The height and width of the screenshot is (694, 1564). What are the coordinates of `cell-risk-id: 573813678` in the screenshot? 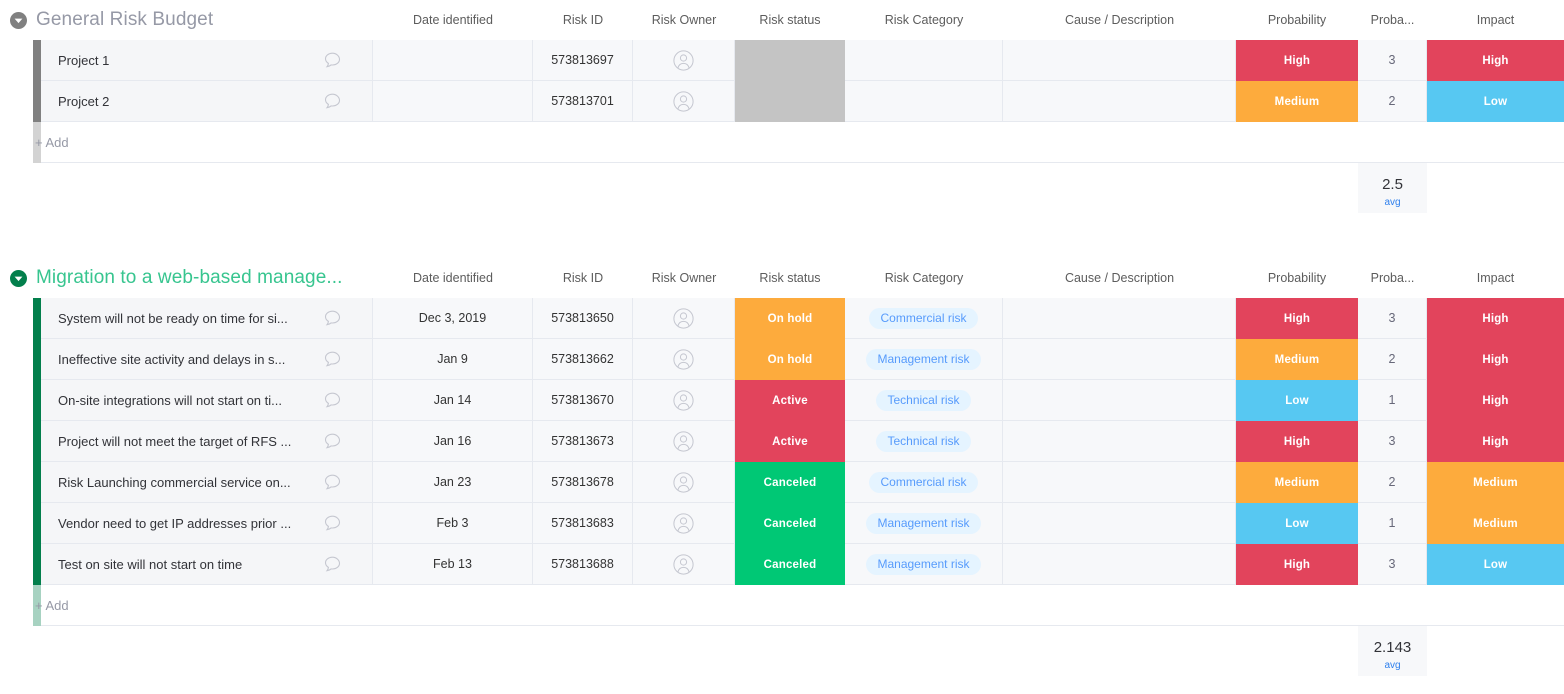 It's located at (583, 482).